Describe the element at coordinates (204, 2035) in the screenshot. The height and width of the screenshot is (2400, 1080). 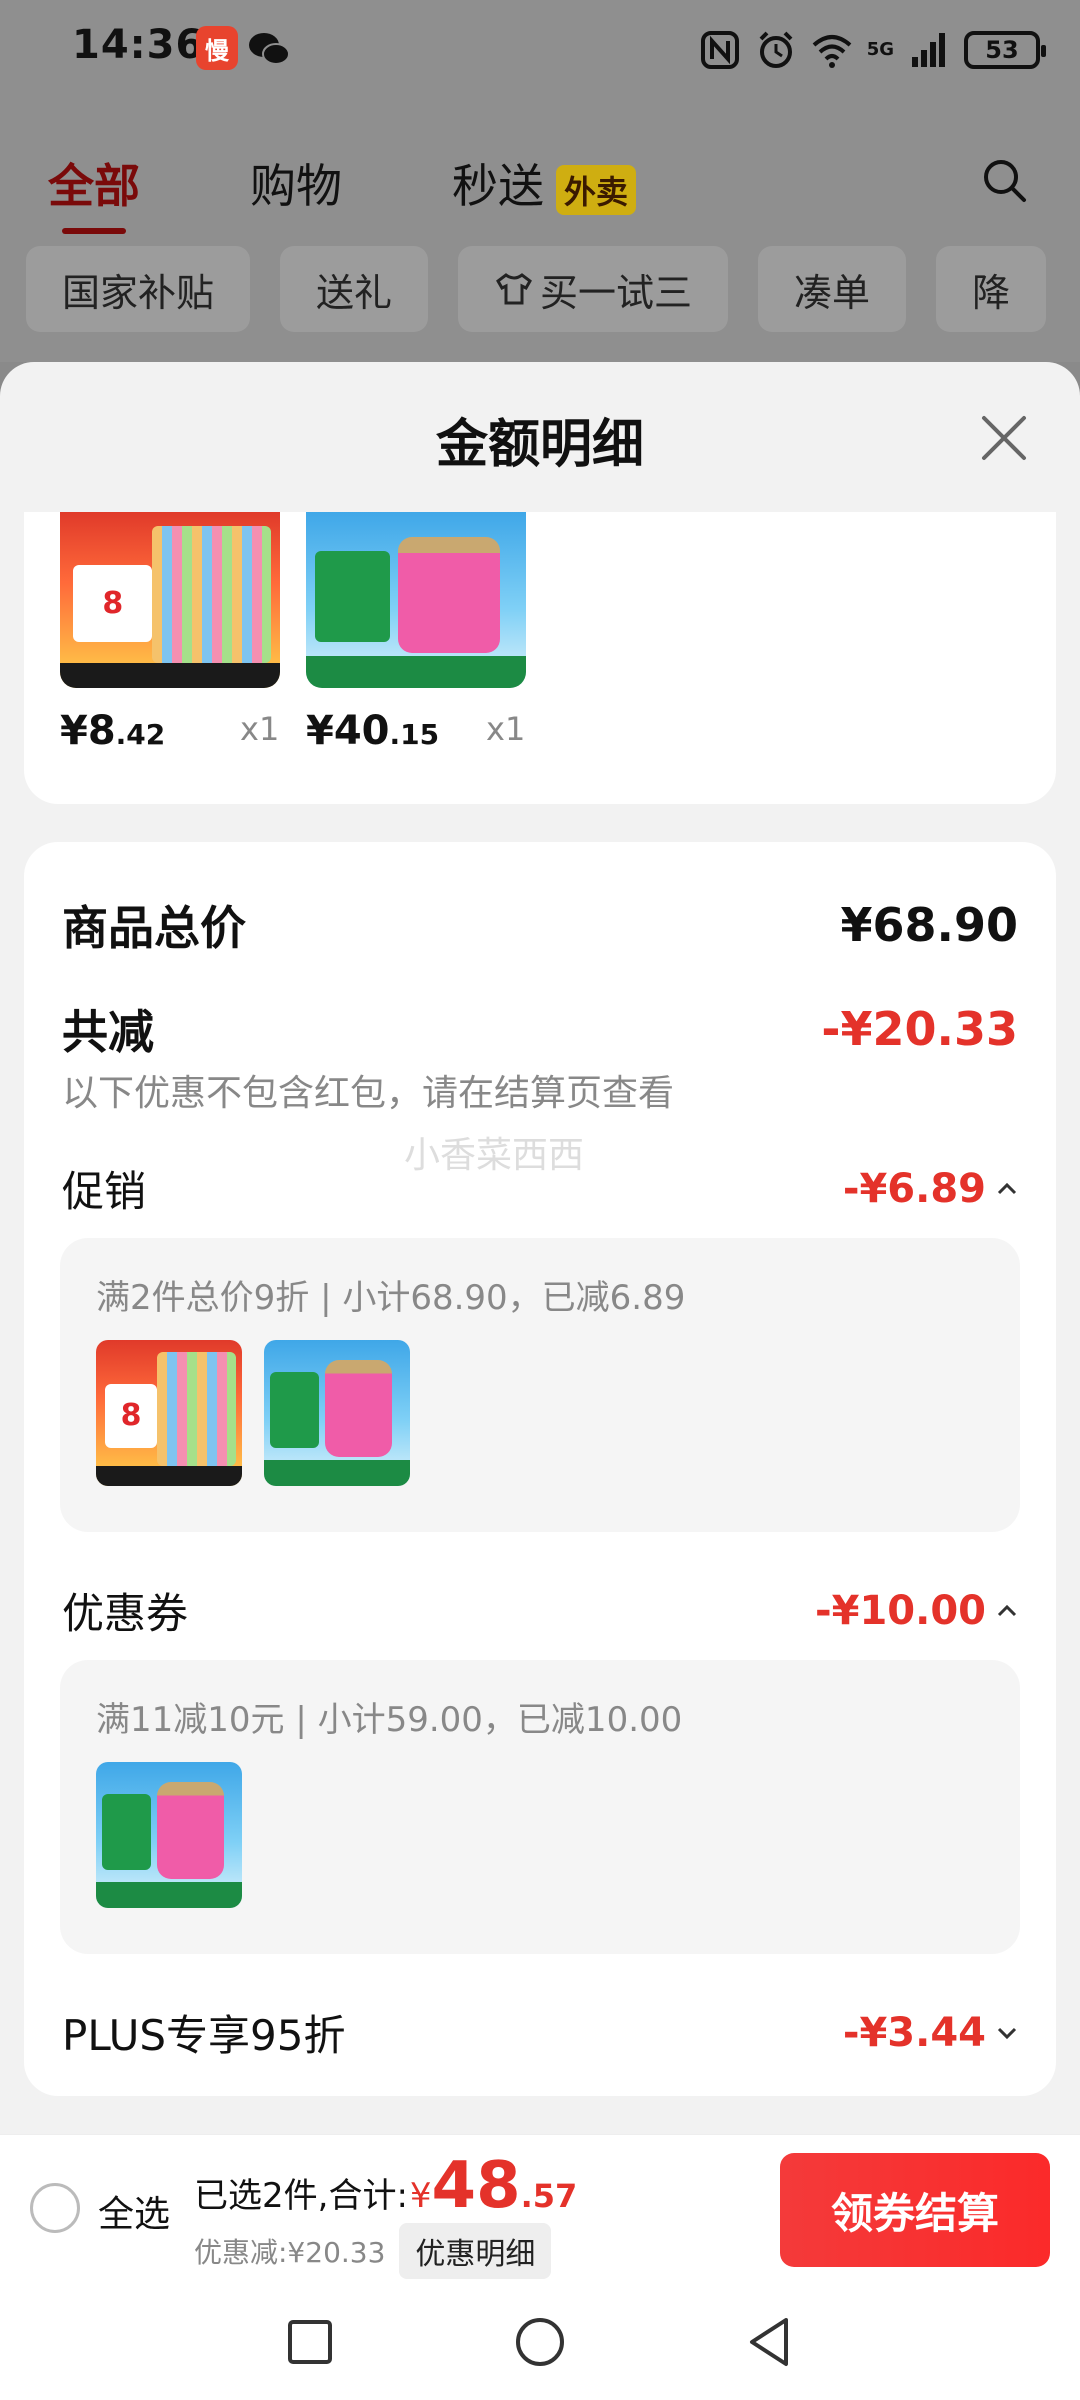
I see `plus-label: PLUS专享95折` at that location.